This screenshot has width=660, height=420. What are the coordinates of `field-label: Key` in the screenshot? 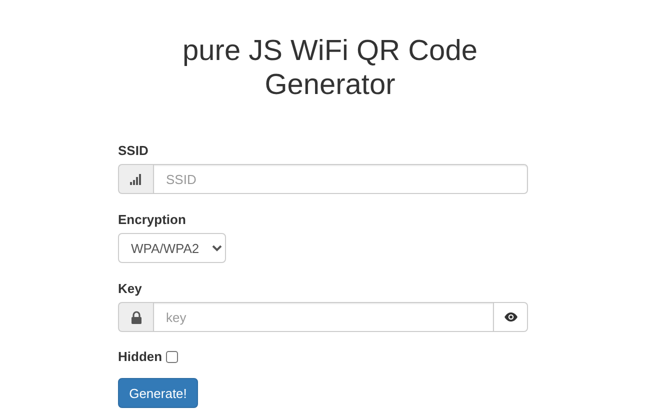 It's located at (130, 288).